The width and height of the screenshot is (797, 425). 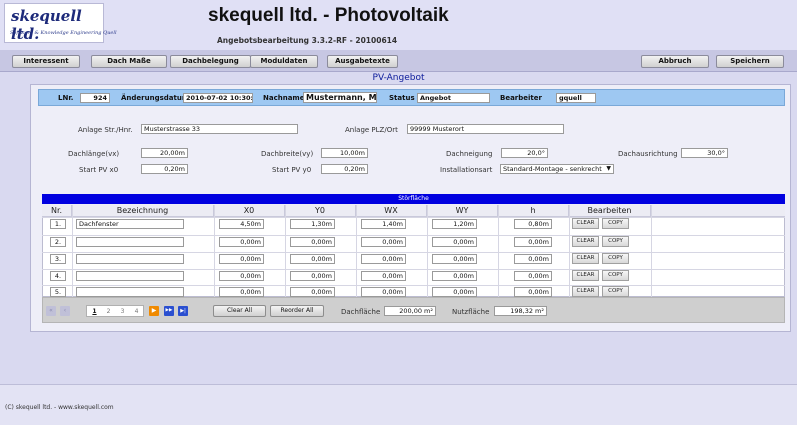 What do you see at coordinates (130, 224) in the screenshot?
I see `bezeichnung-input: Dachfenster` at bounding box center [130, 224].